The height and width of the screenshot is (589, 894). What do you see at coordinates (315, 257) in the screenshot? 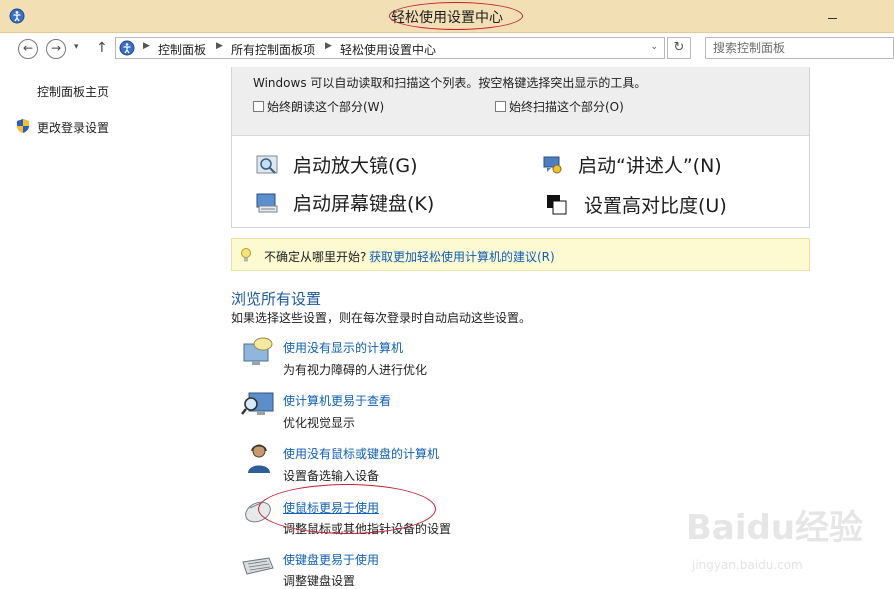
I see `tip-question: 不确定从哪里开始?` at bounding box center [315, 257].